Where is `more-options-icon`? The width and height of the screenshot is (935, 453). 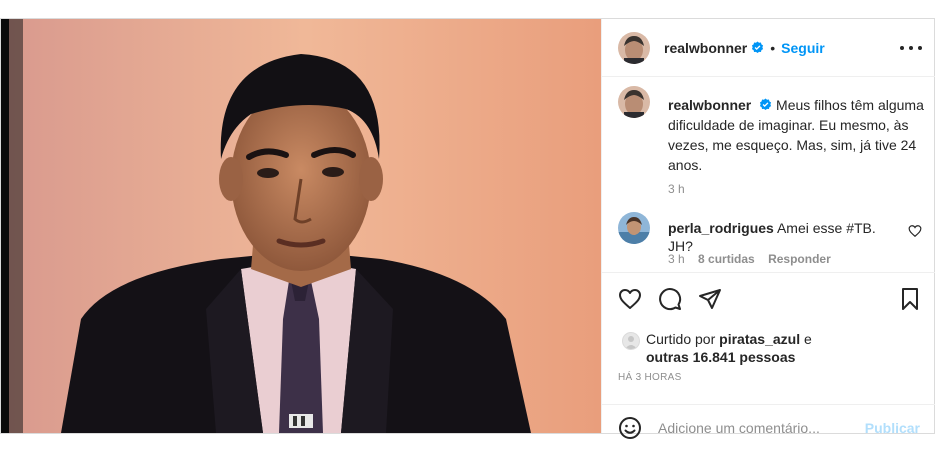 more-options-icon is located at coordinates (911, 48).